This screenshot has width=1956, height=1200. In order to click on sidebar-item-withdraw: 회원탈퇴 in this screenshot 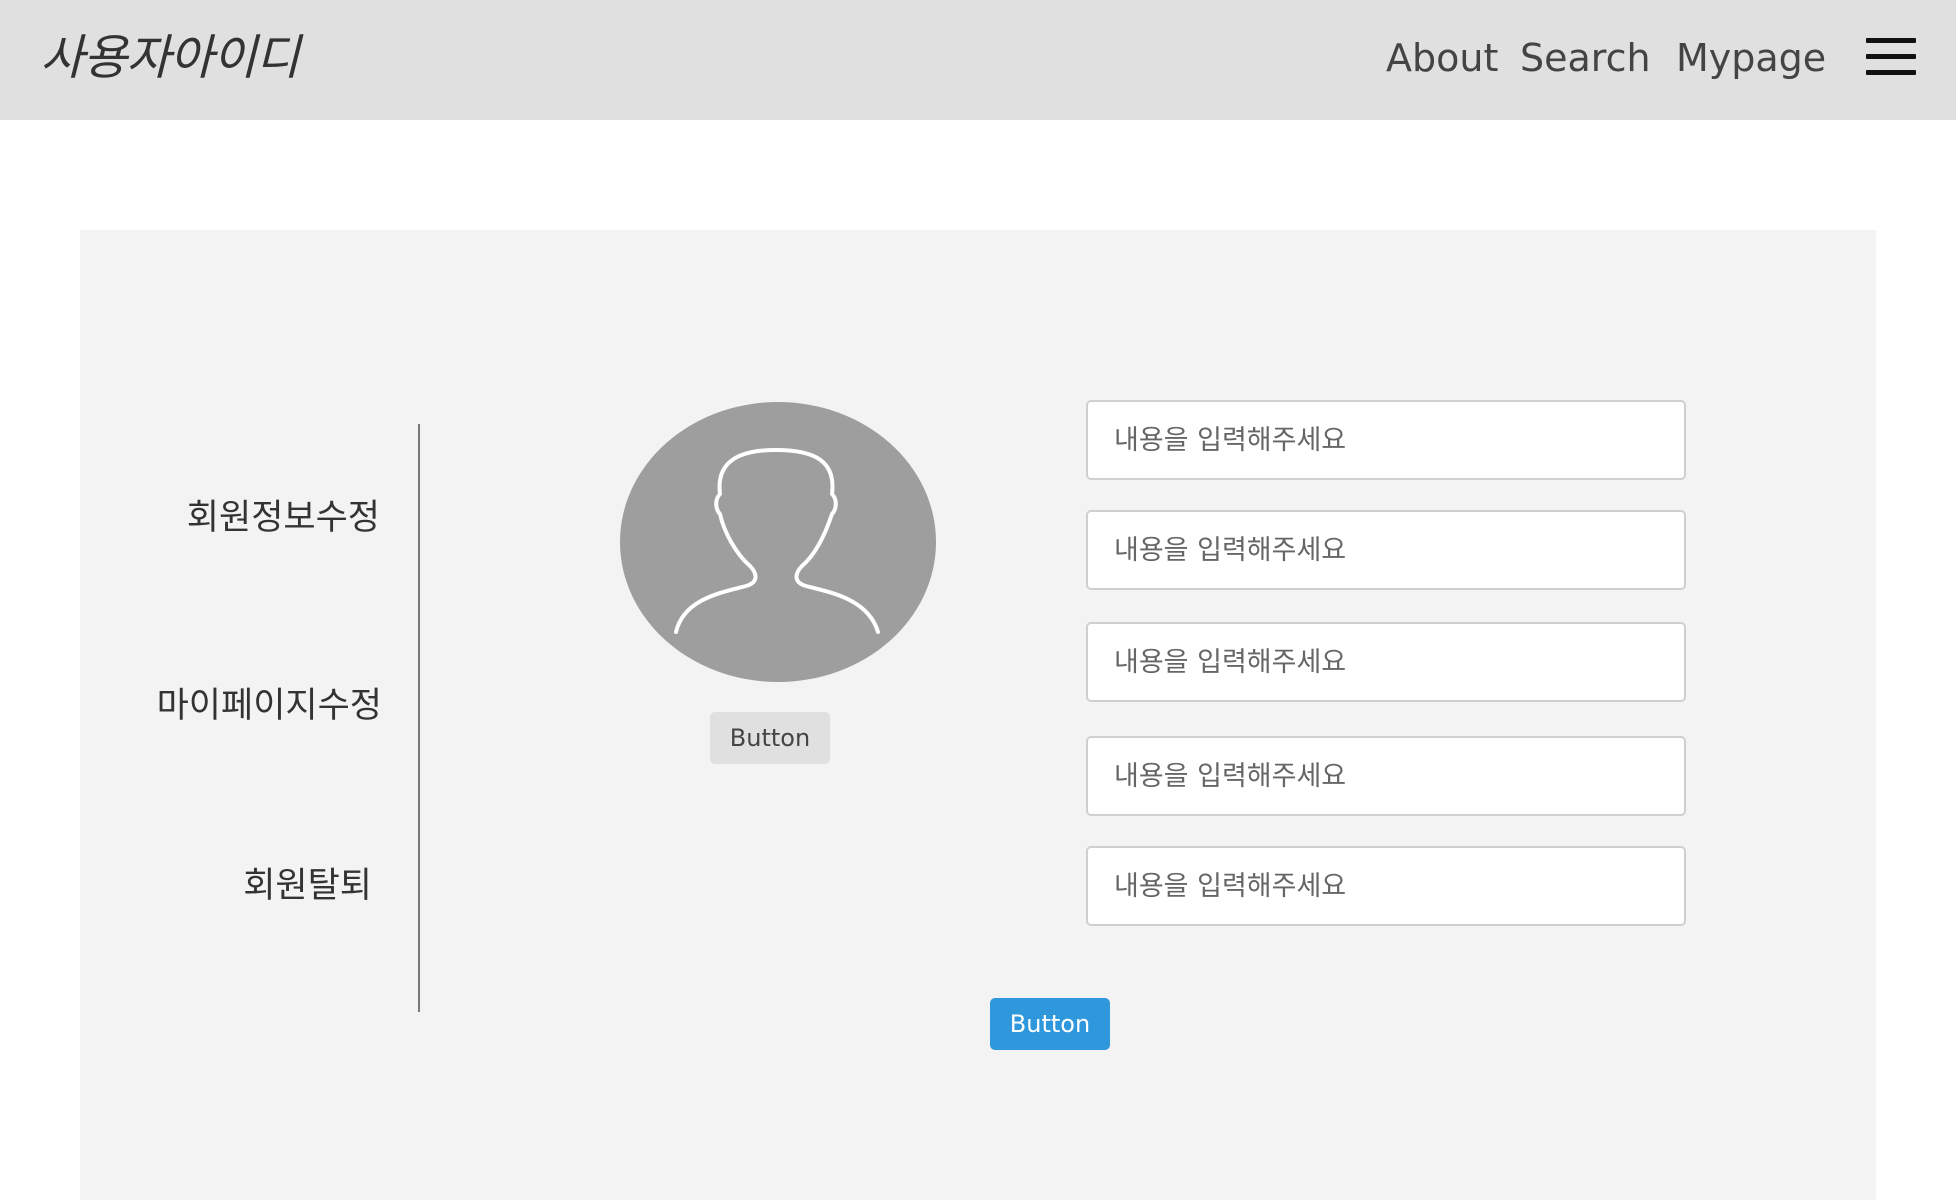, I will do `click(307, 886)`.